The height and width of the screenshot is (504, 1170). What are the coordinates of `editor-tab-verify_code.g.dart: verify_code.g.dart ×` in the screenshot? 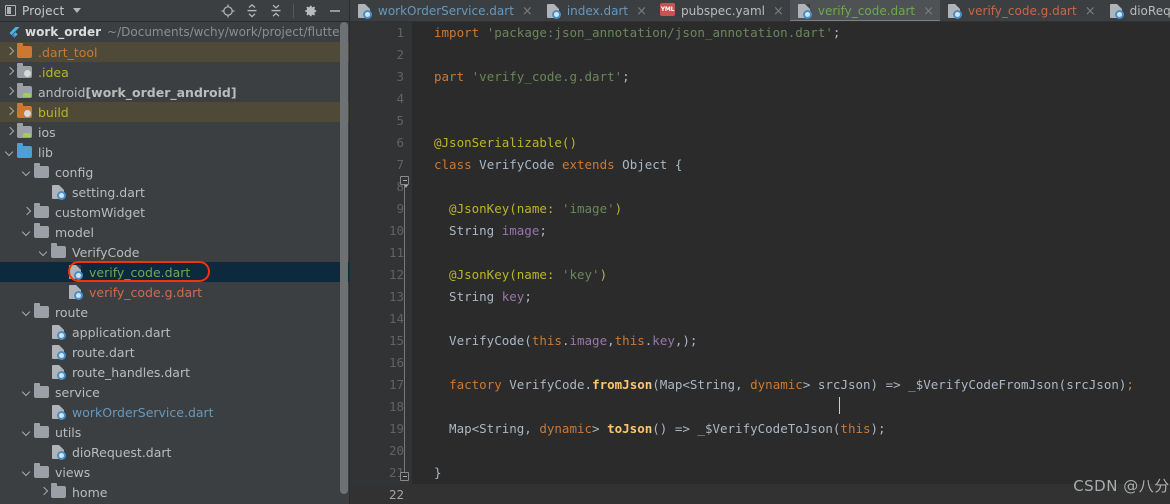 It's located at (1021, 11).